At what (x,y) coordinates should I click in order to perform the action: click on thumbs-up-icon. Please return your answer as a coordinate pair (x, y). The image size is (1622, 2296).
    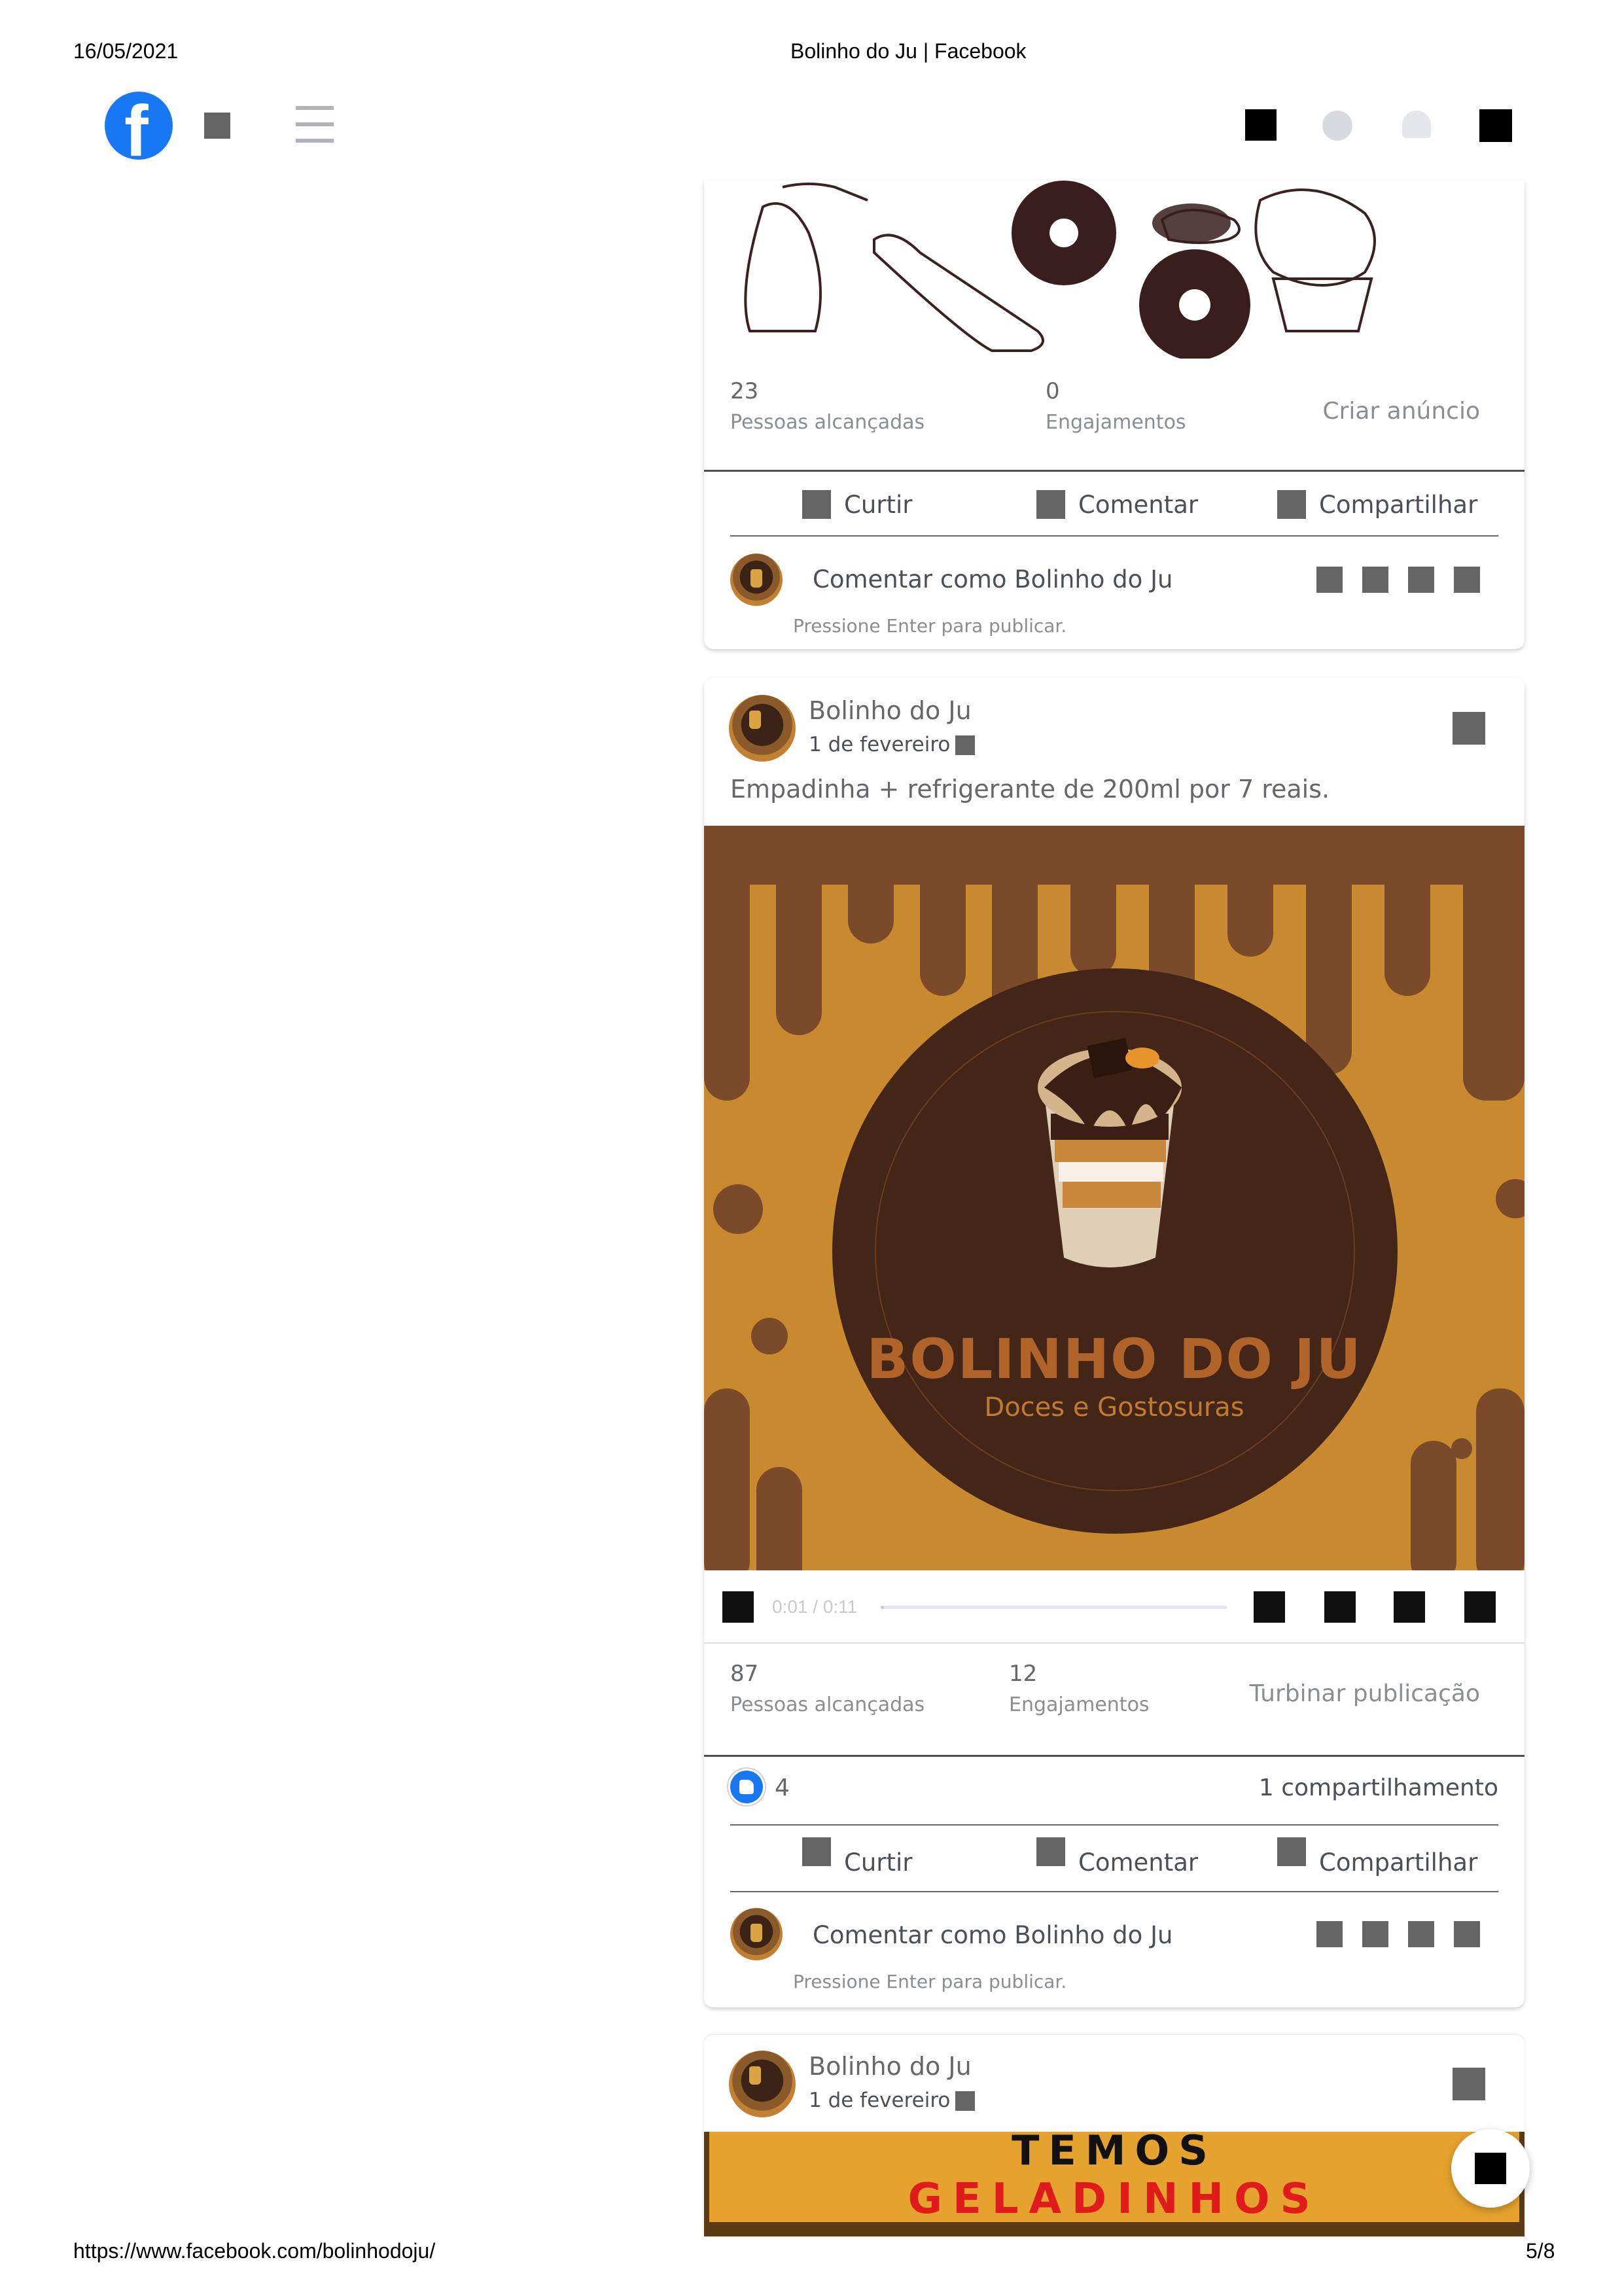
    Looking at the image, I should click on (746, 1787).